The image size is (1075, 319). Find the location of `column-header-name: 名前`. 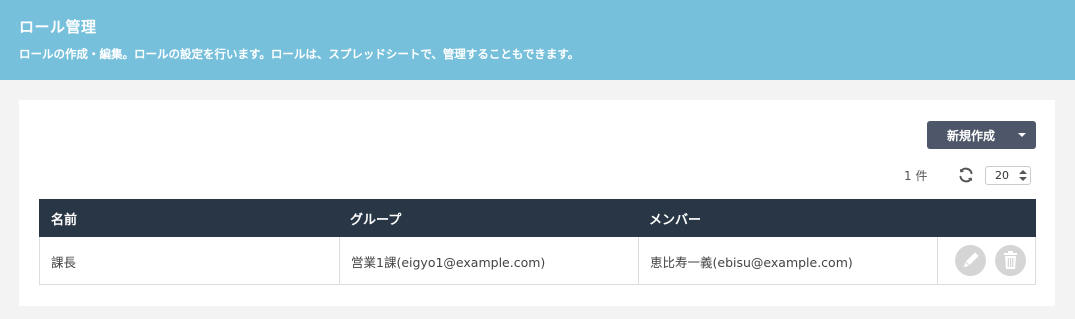

column-header-name: 名前 is located at coordinates (64, 218).